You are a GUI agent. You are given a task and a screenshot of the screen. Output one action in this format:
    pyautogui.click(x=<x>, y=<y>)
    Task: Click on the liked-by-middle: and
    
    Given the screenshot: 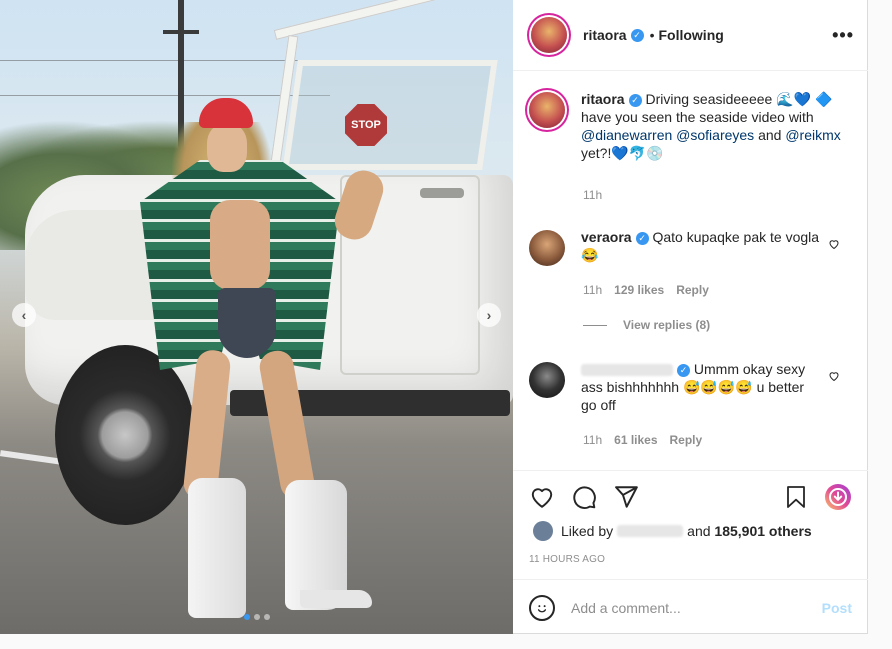 What is the action you would take?
    pyautogui.click(x=699, y=531)
    